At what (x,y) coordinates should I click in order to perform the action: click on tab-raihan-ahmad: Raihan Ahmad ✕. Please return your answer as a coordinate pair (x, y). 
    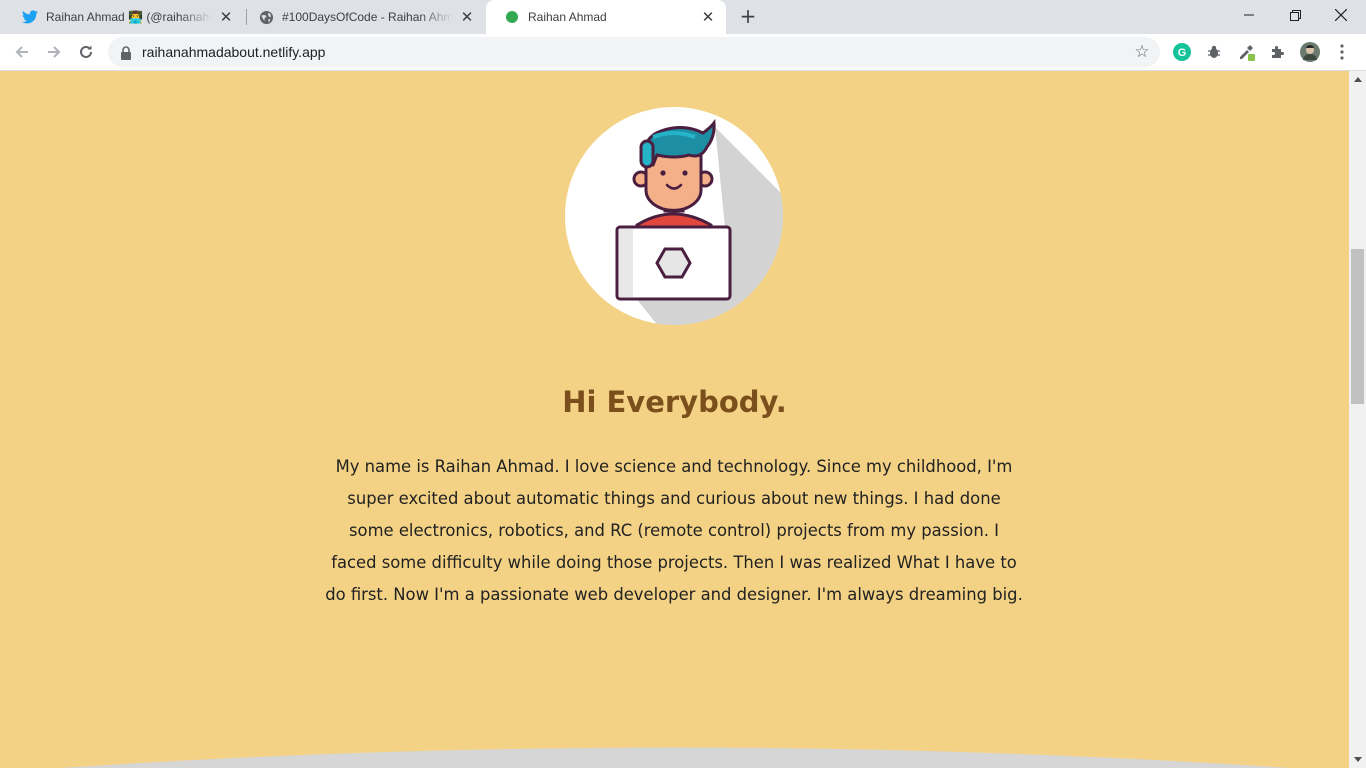
    Looking at the image, I should click on (606, 17).